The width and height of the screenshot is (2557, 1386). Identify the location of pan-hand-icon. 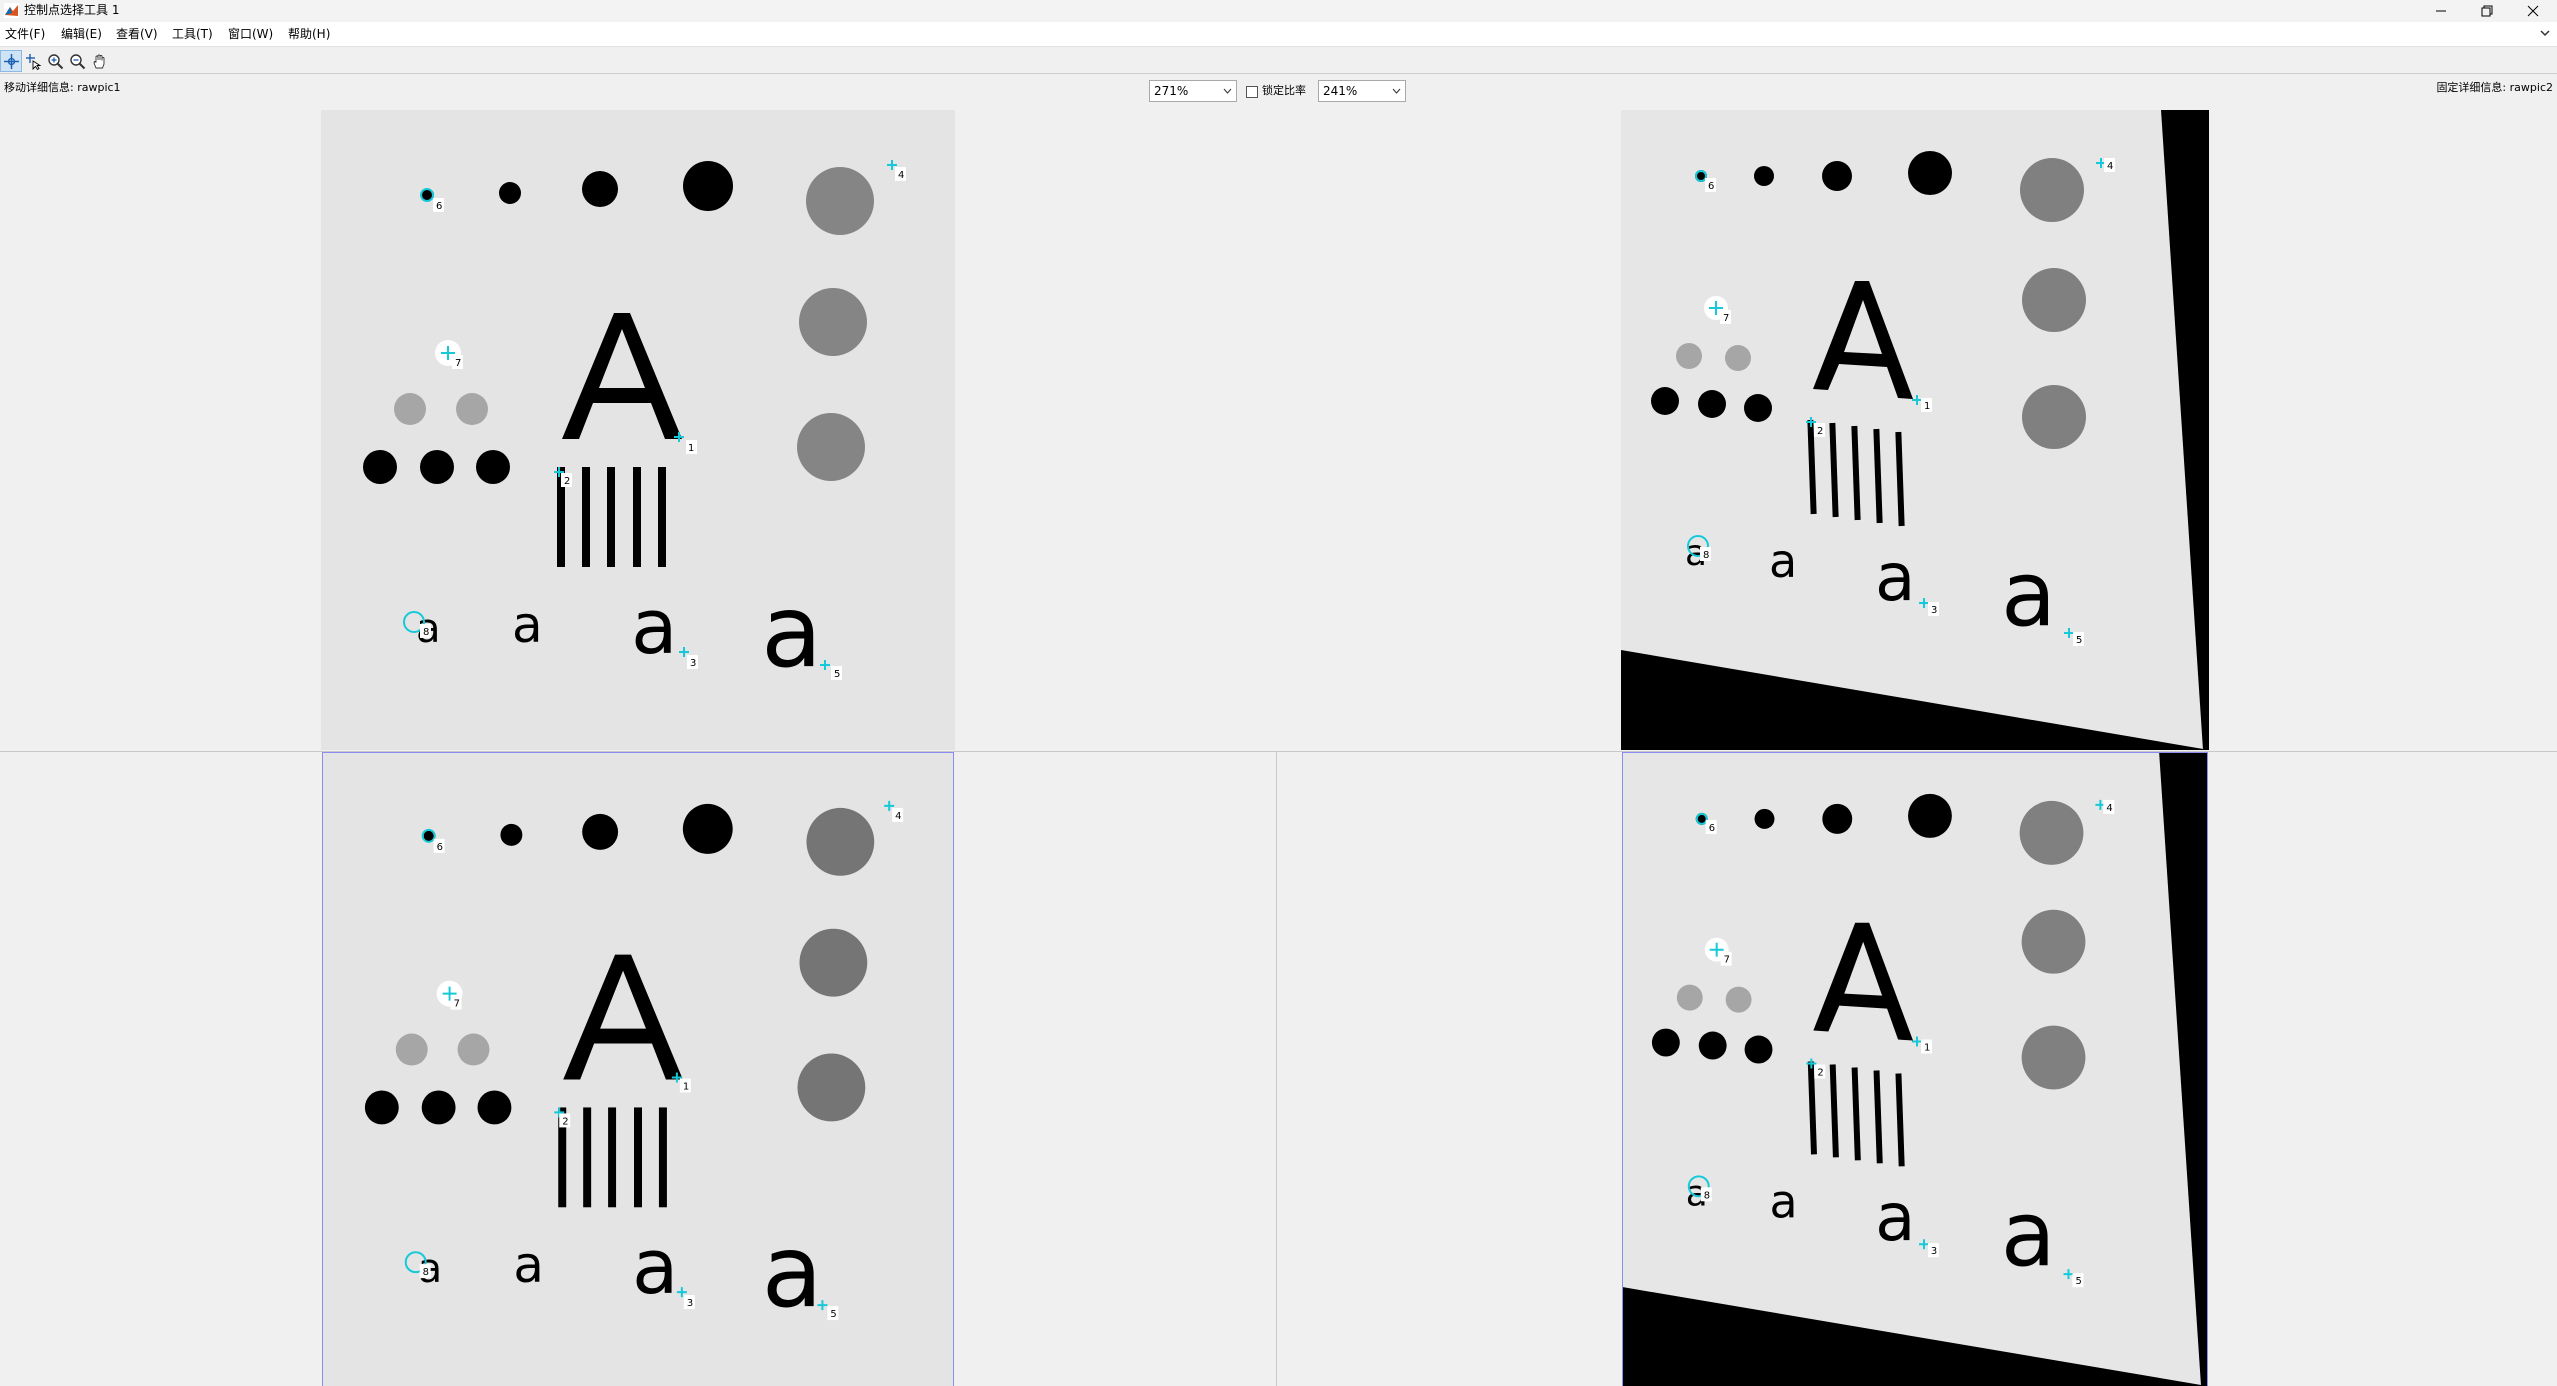
(98, 61).